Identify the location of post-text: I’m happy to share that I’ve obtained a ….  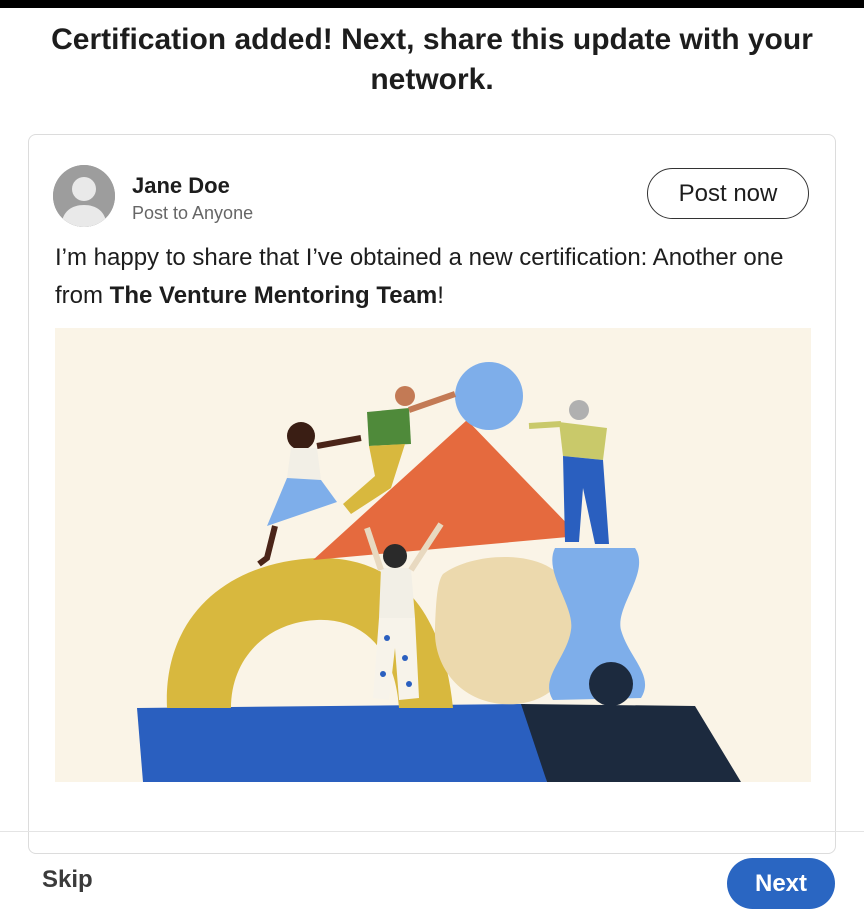
(435, 277).